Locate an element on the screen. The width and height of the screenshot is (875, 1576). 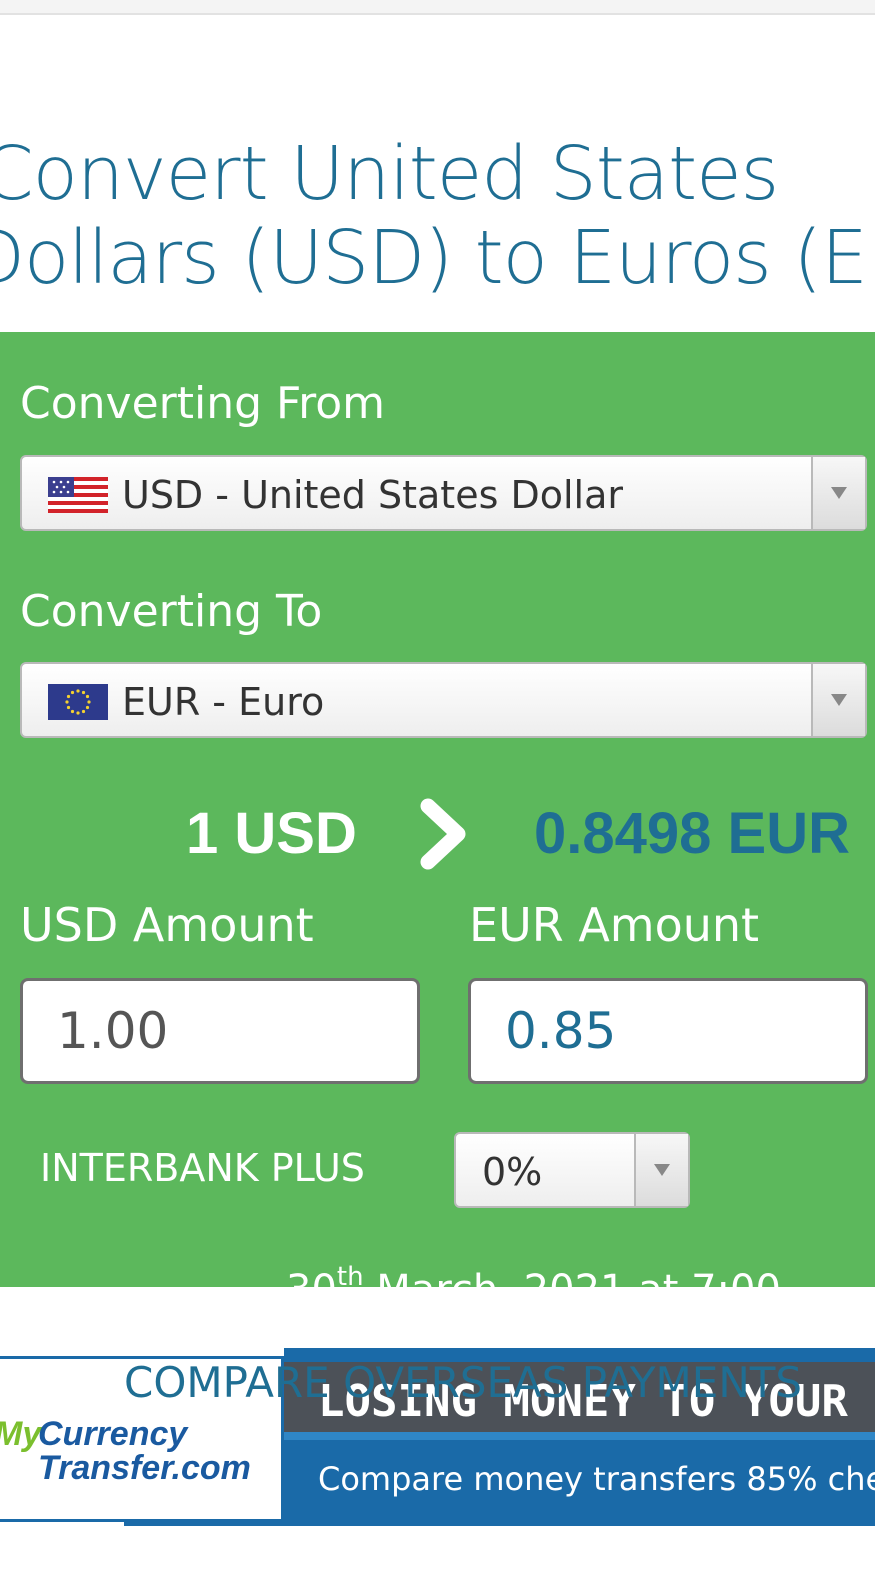
timestamp-clip: 30th March, 2021 at 7:00 is located at coordinates (437, 1268).